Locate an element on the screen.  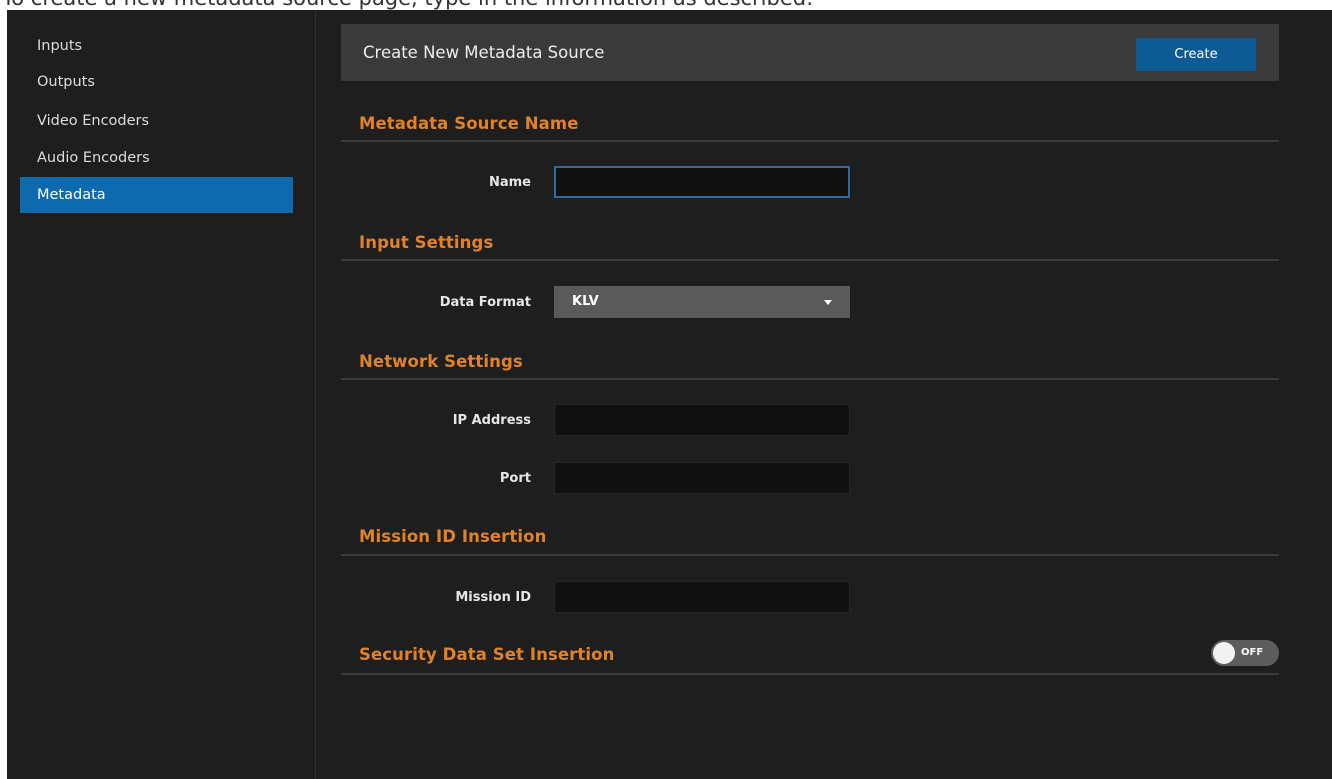
toggle-state-label: OFF is located at coordinates (1252, 652).